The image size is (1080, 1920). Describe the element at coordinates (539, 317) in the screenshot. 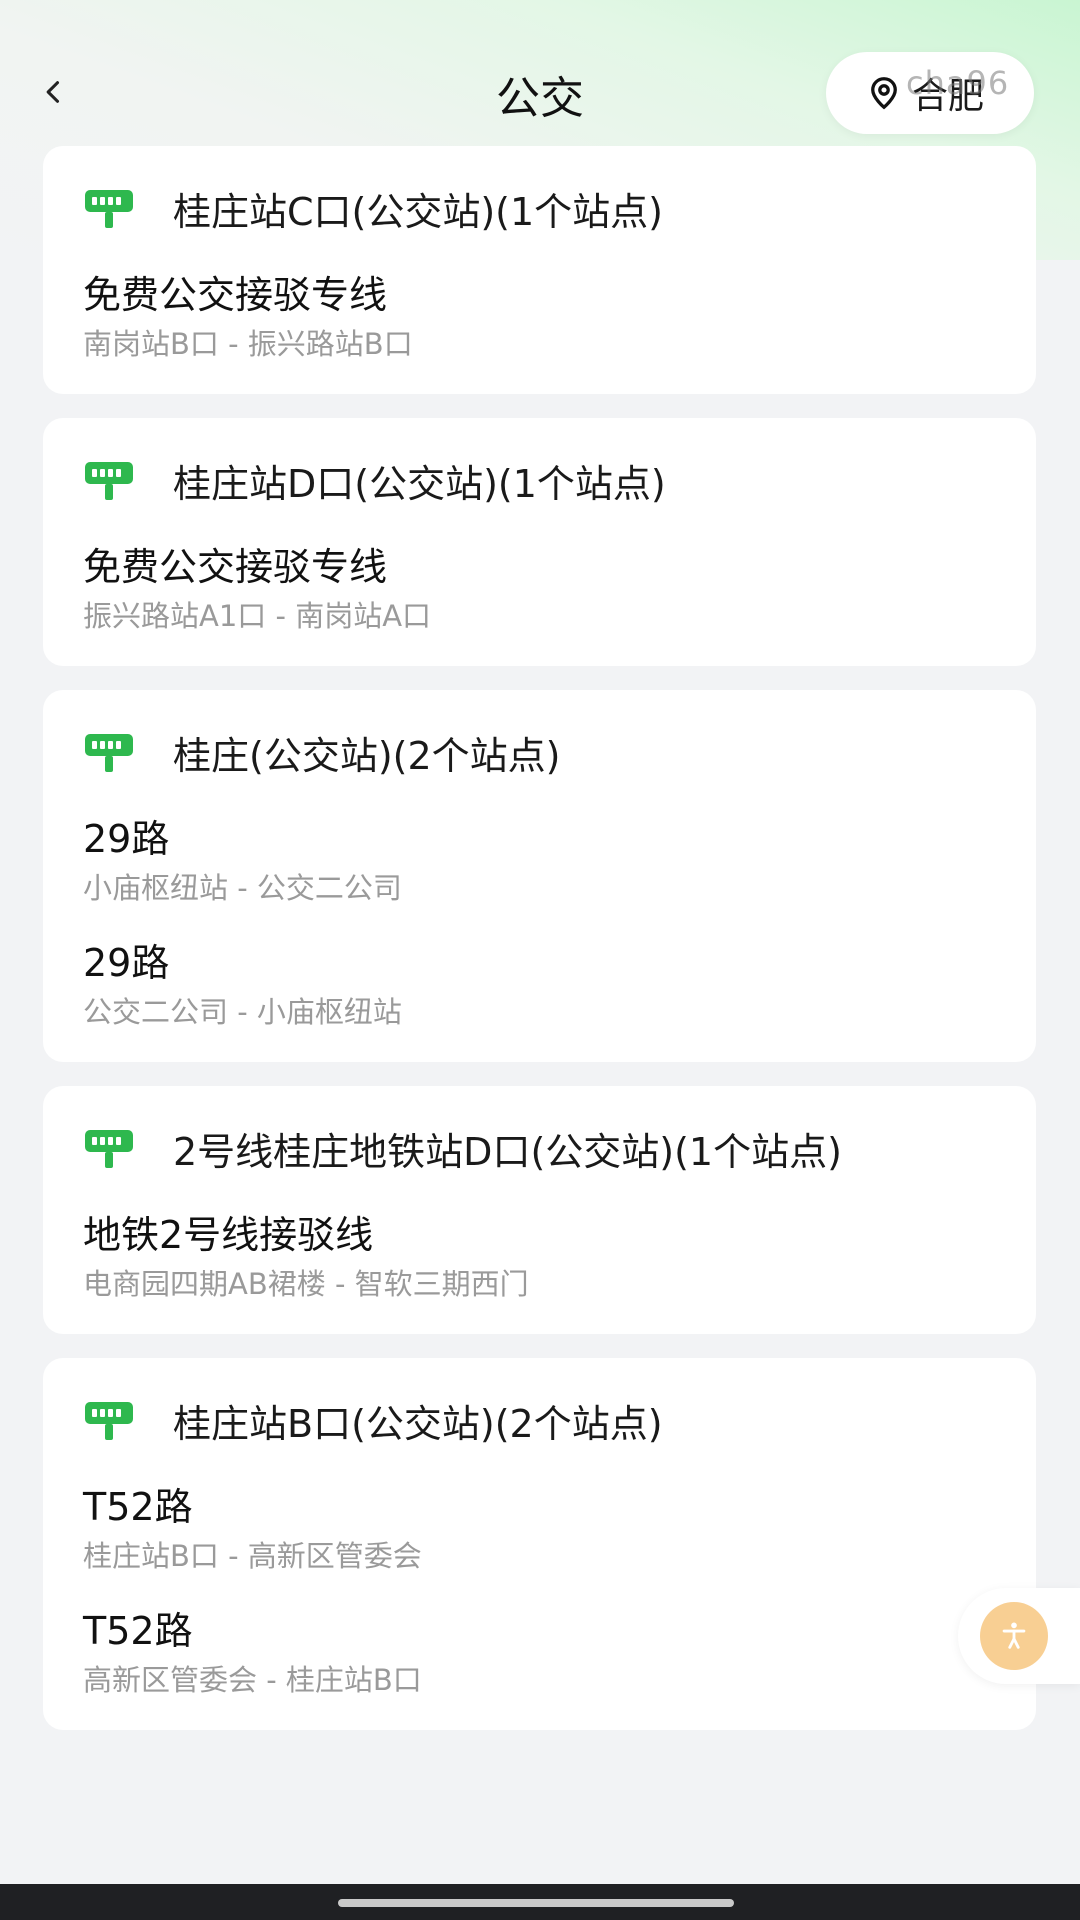

I see `route-item: 免费公交接驳专线南岗站B口 - 振兴路站B口` at that location.